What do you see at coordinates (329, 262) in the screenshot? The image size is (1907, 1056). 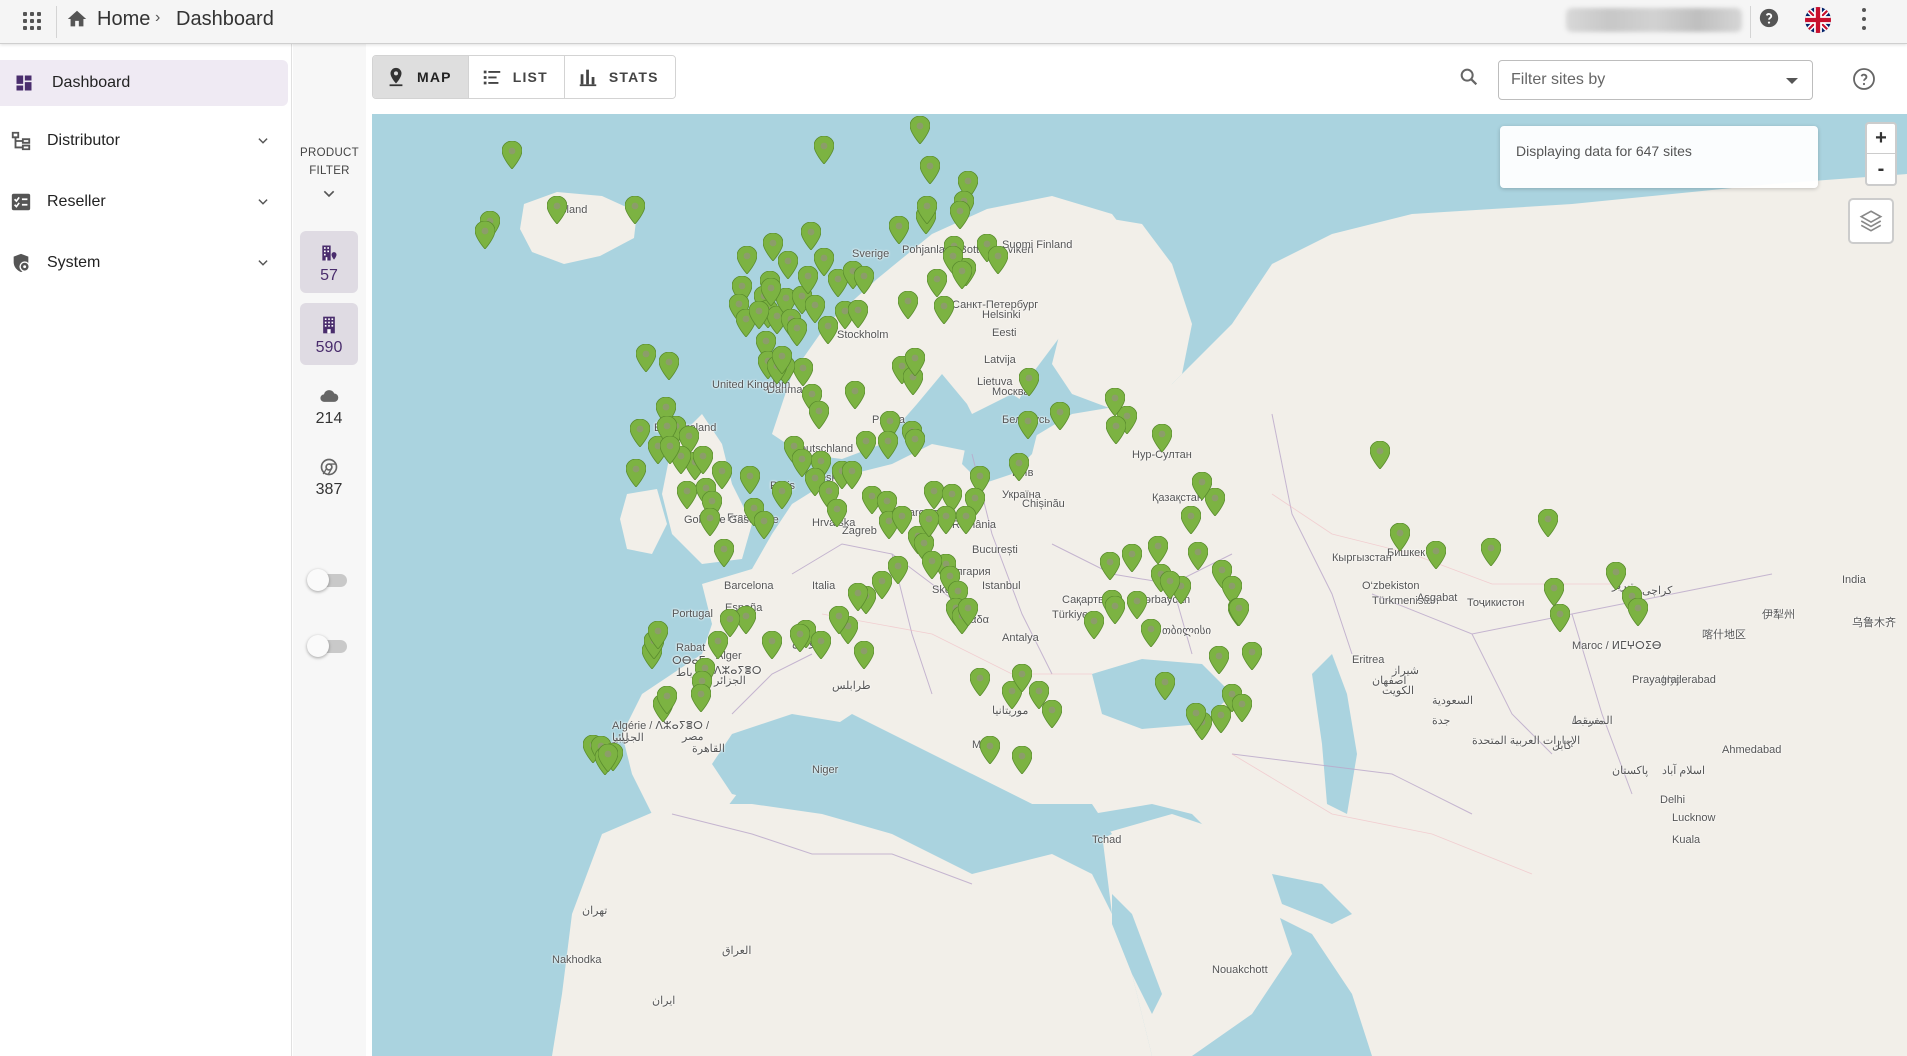 I see `filter-tile-building-location: 57` at bounding box center [329, 262].